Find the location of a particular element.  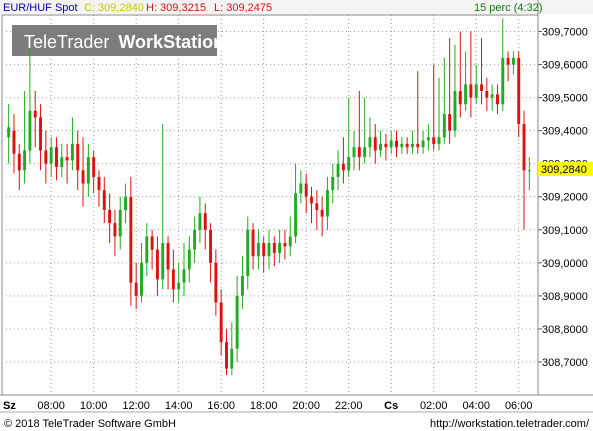

y-tick-label: 309,1000 is located at coordinates (565, 231).